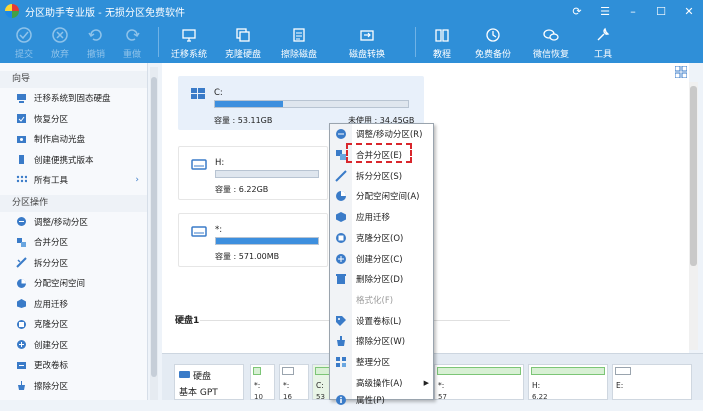 The width and height of the screenshot is (703, 411). I want to click on redo-button: 重做, so click(132, 42).